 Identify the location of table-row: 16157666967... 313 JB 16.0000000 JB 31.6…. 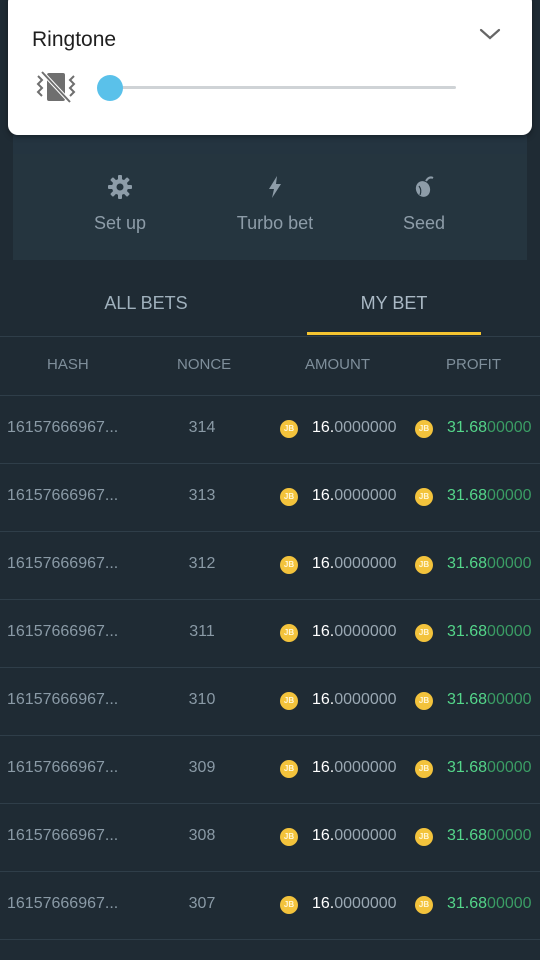
(270, 498).